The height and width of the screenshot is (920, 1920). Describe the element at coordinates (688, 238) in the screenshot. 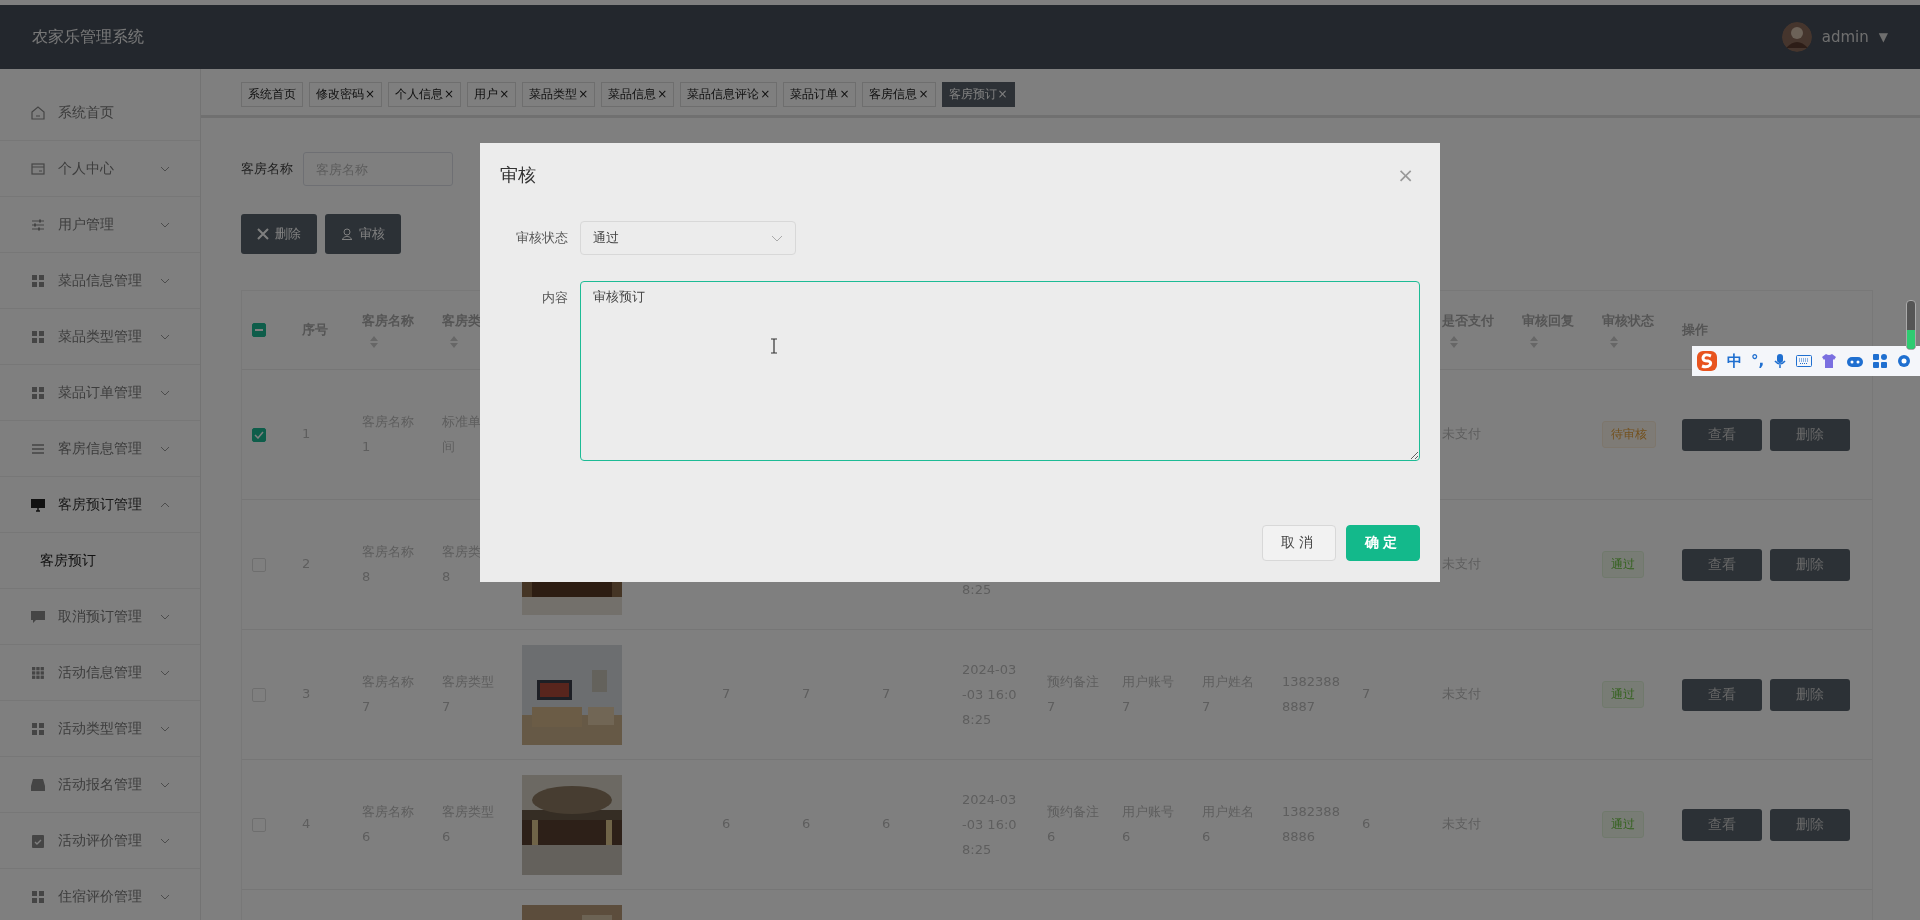

I see `status-select: 通过` at that location.